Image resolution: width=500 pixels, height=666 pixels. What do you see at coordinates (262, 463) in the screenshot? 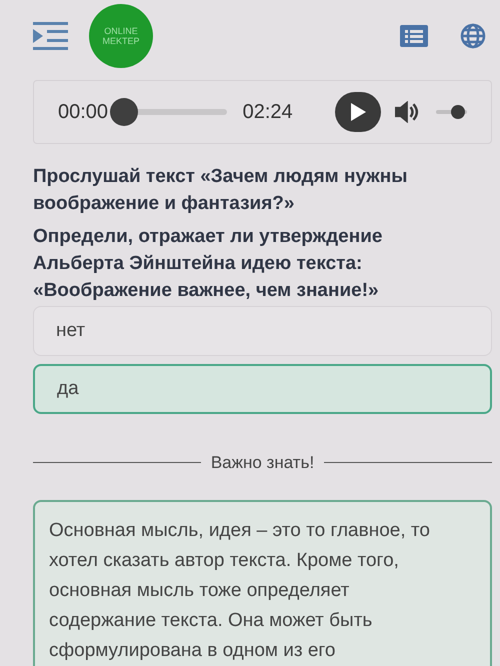
I see `section-heading: Важно знать!` at bounding box center [262, 463].